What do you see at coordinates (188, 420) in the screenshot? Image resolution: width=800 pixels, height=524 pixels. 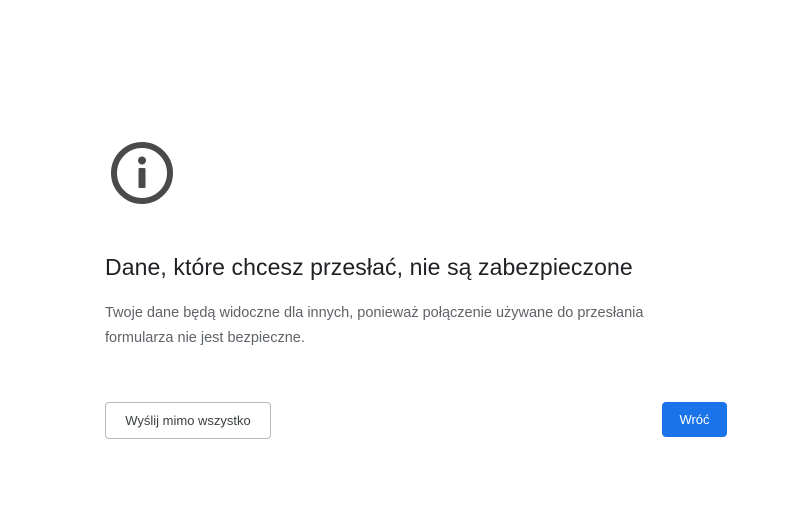 I see `send-anyway-button: Wyślij mimo wszystko` at bounding box center [188, 420].